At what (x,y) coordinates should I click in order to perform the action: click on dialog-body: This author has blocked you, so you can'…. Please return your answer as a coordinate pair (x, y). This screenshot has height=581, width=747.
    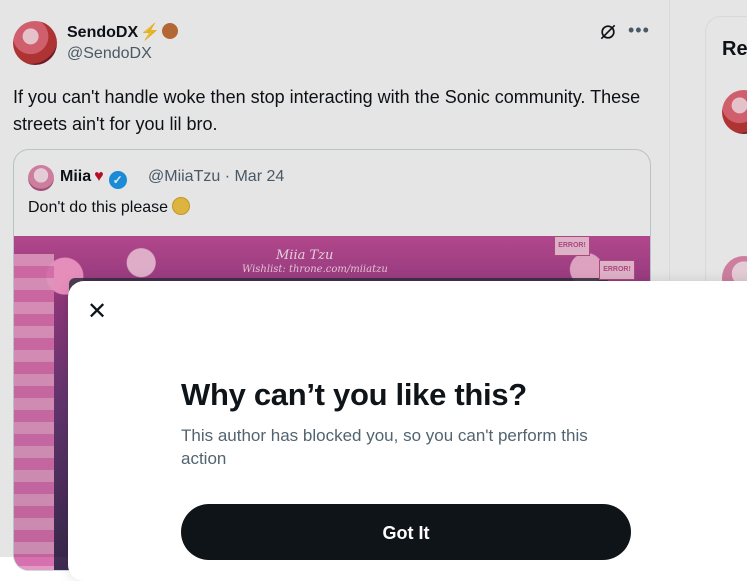
    Looking at the image, I should click on (384, 447).